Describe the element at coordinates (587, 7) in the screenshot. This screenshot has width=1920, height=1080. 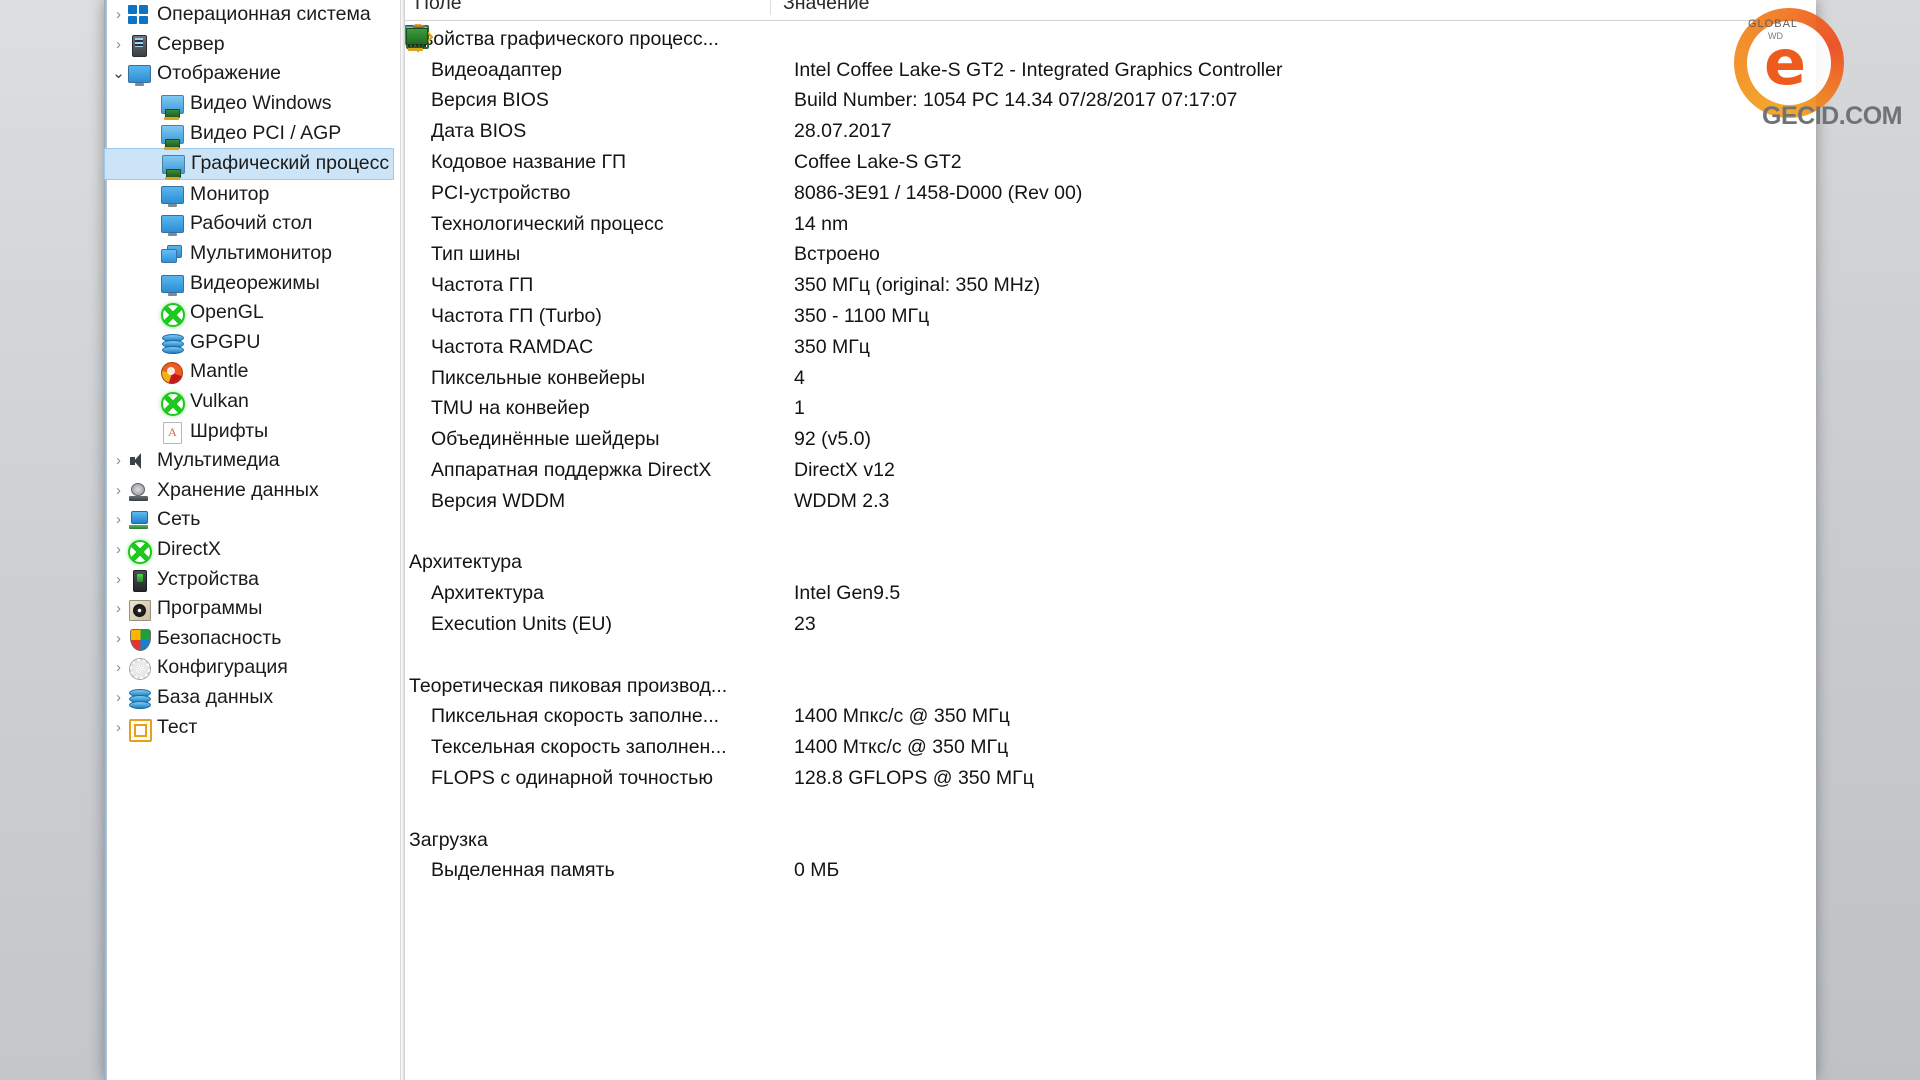
I see `column-header-field: Поле` at that location.